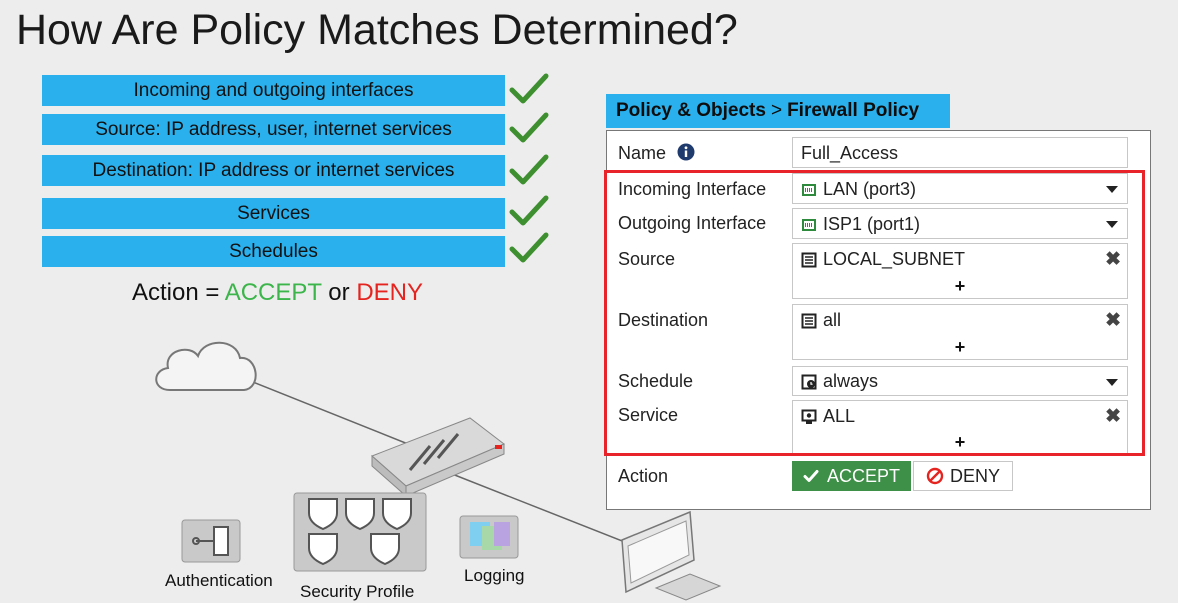 This screenshot has width=1178, height=603. I want to click on authentication-caption: Authentication, so click(219, 580).